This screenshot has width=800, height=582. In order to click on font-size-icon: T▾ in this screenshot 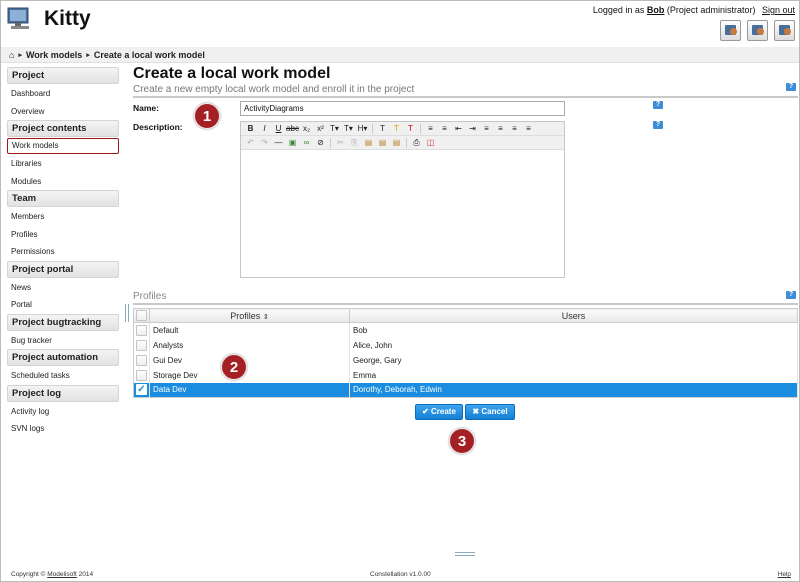, I will do `click(348, 129)`.